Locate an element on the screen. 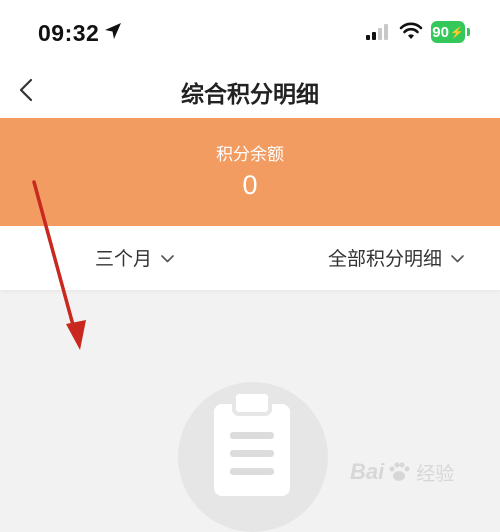 Image resolution: width=500 pixels, height=532 pixels. points-type-dropdown: 全部积分明细 is located at coordinates (396, 257).